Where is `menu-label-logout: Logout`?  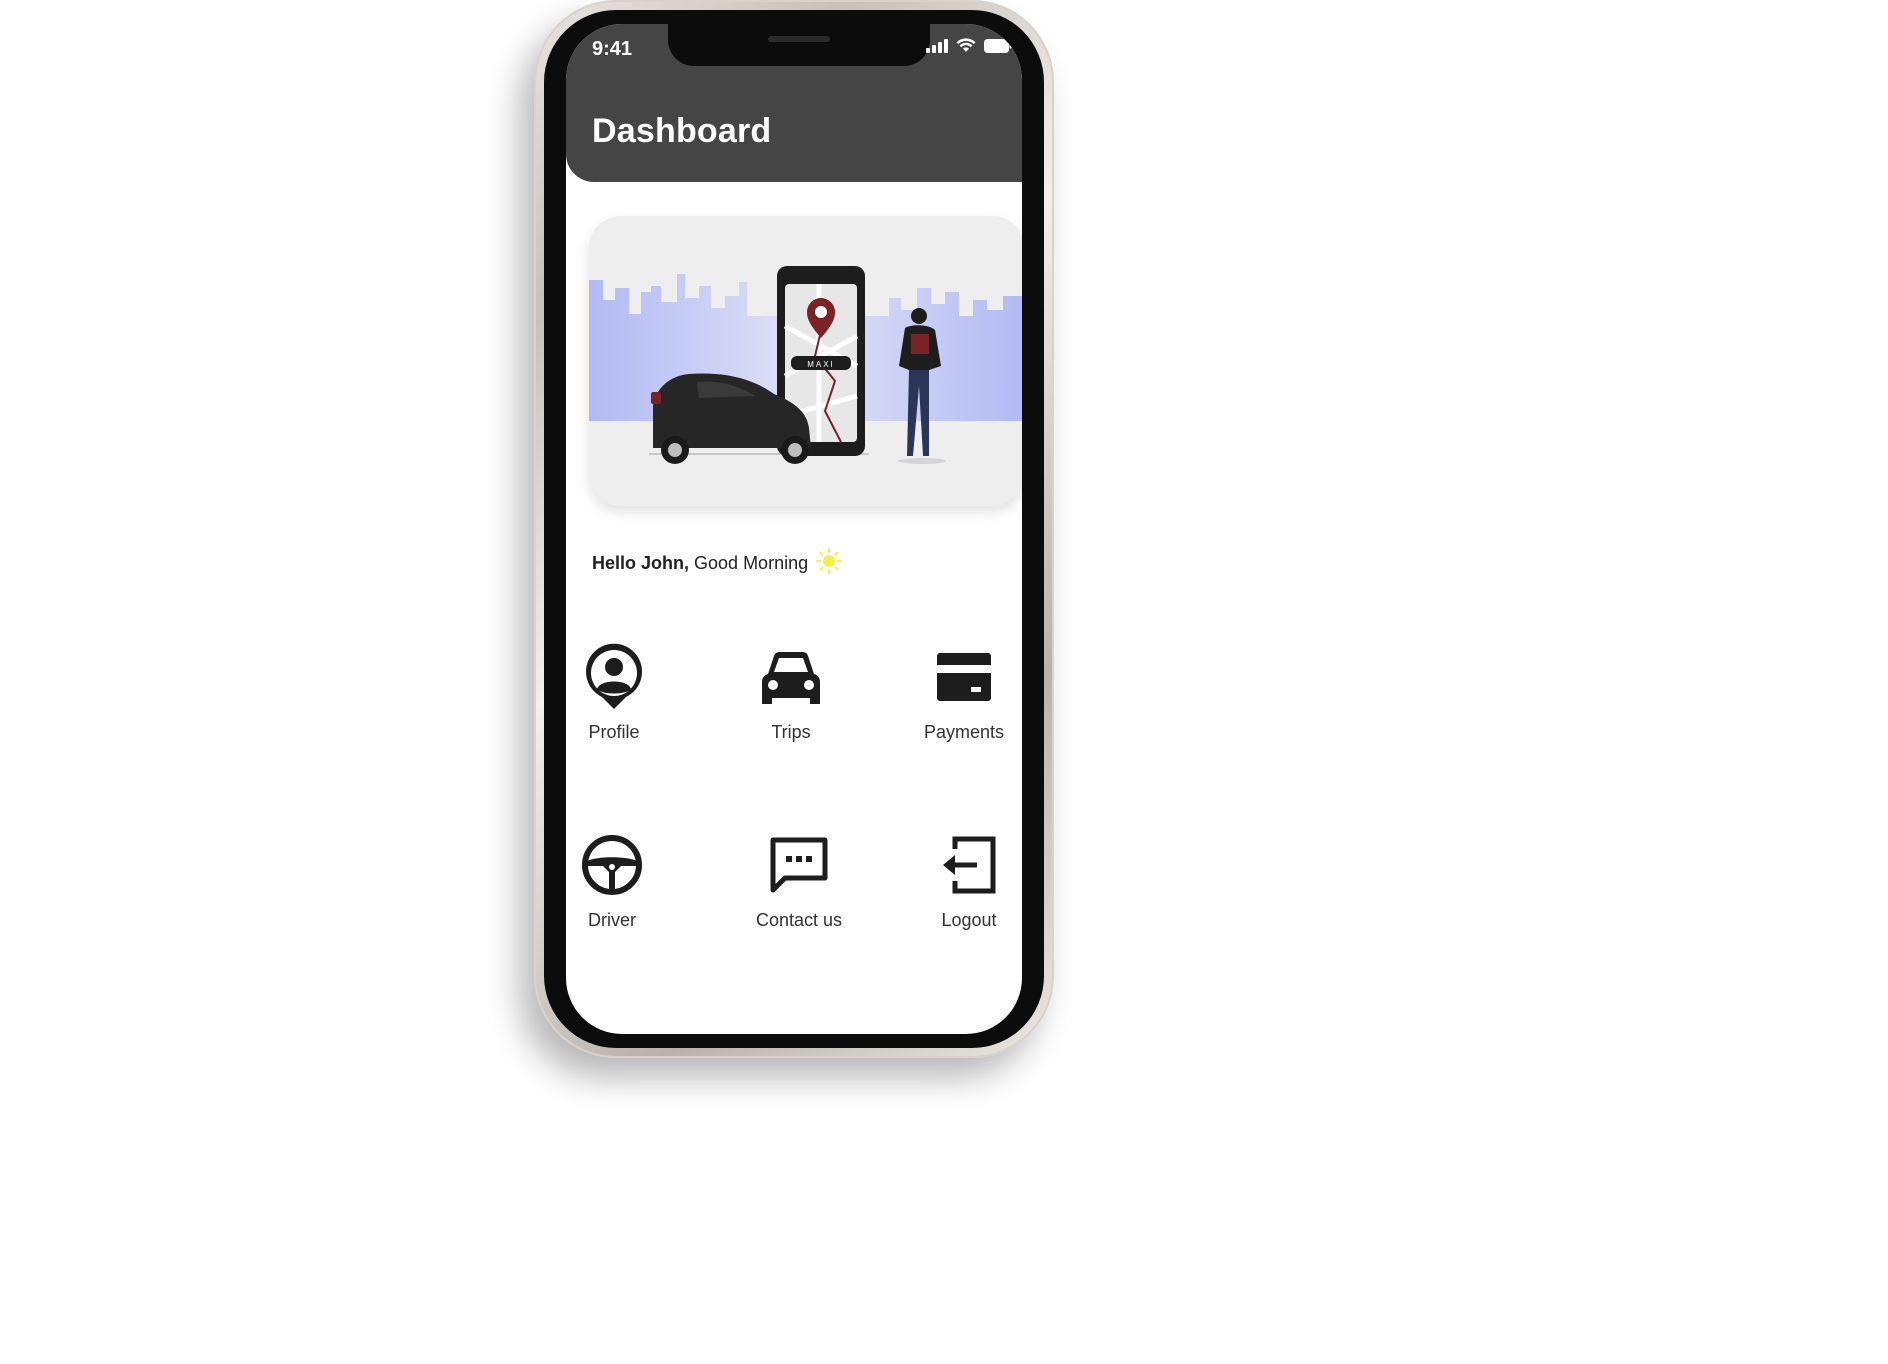 menu-label-logout: Logout is located at coordinates (969, 920).